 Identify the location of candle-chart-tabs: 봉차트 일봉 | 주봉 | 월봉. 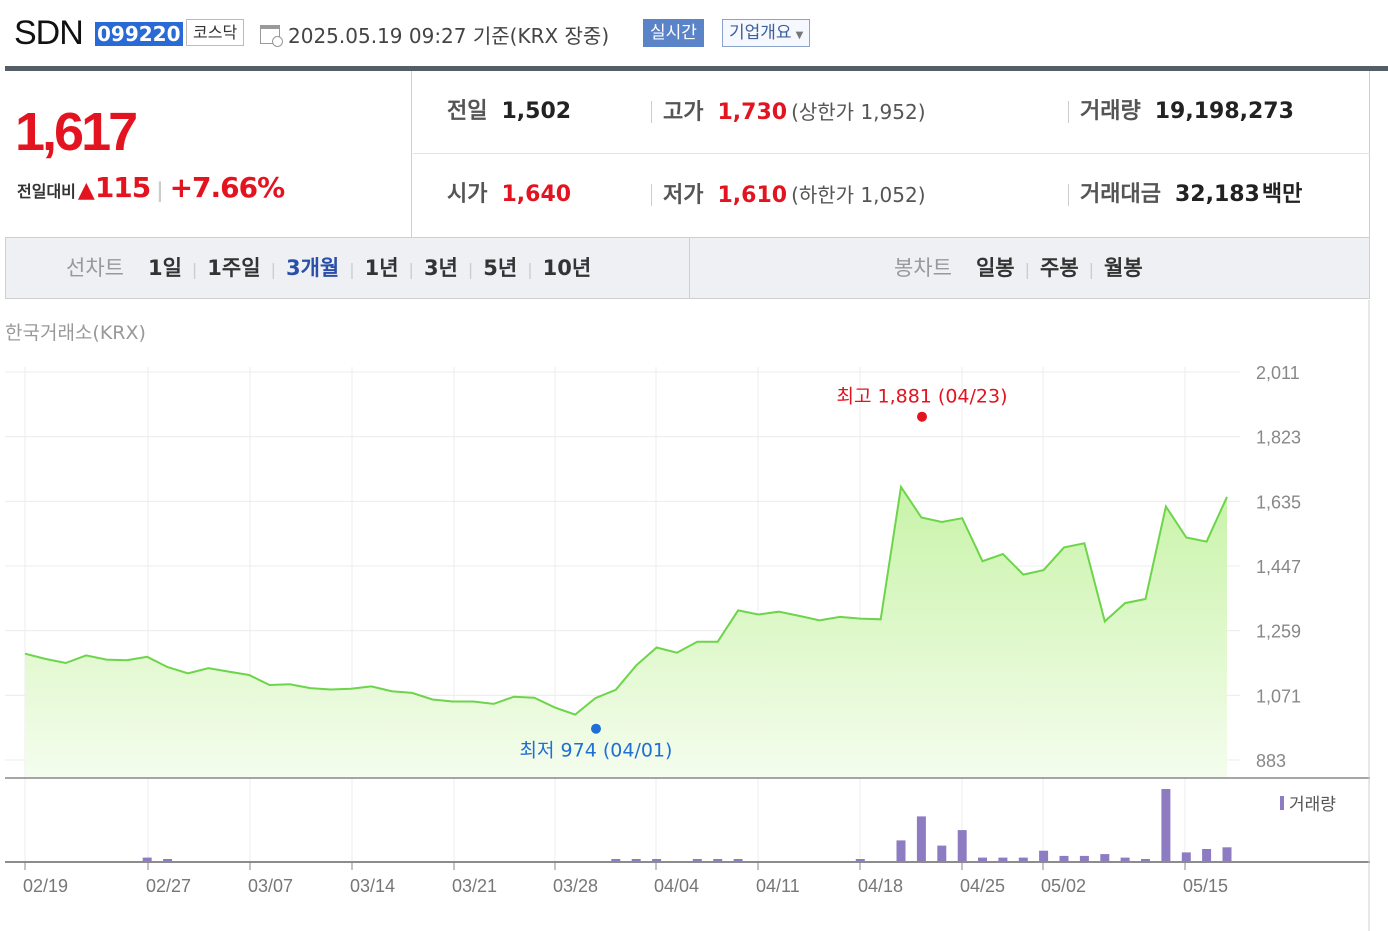
(1018, 268).